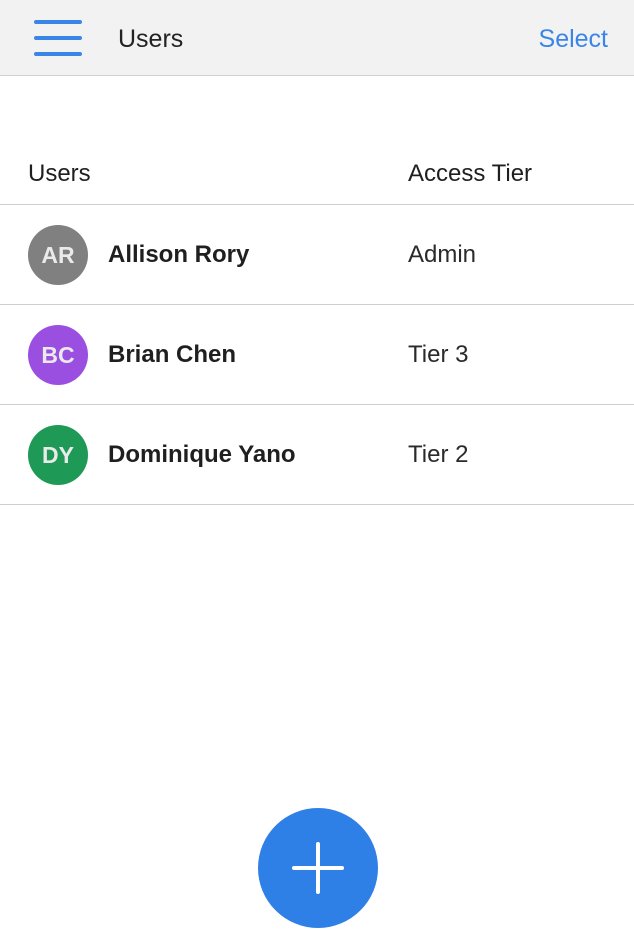  Describe the element at coordinates (317, 38) in the screenshot. I see `top-app-bar: Users Select` at that location.